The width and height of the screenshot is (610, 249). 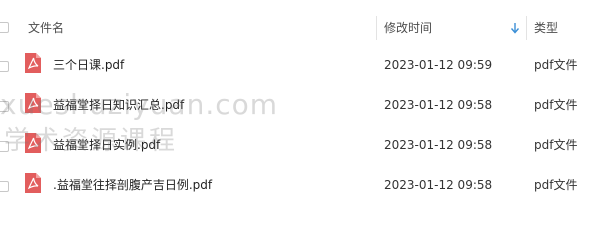 I want to click on file-modified-time: 2023-01-12 09:59, so click(x=438, y=65).